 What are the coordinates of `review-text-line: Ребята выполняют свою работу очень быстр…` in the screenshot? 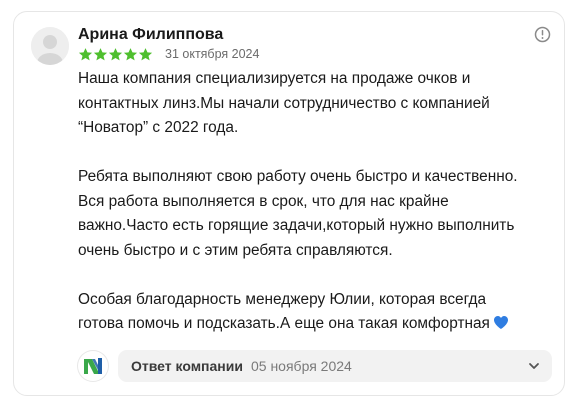 It's located at (298, 176).